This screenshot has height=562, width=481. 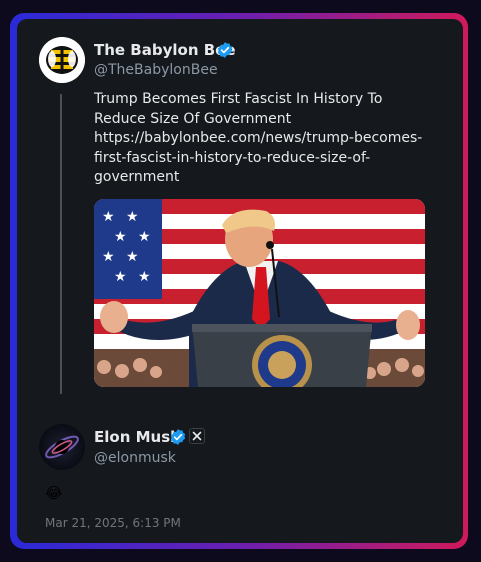 I want to click on tweet-link-line: government, so click(x=266, y=178).